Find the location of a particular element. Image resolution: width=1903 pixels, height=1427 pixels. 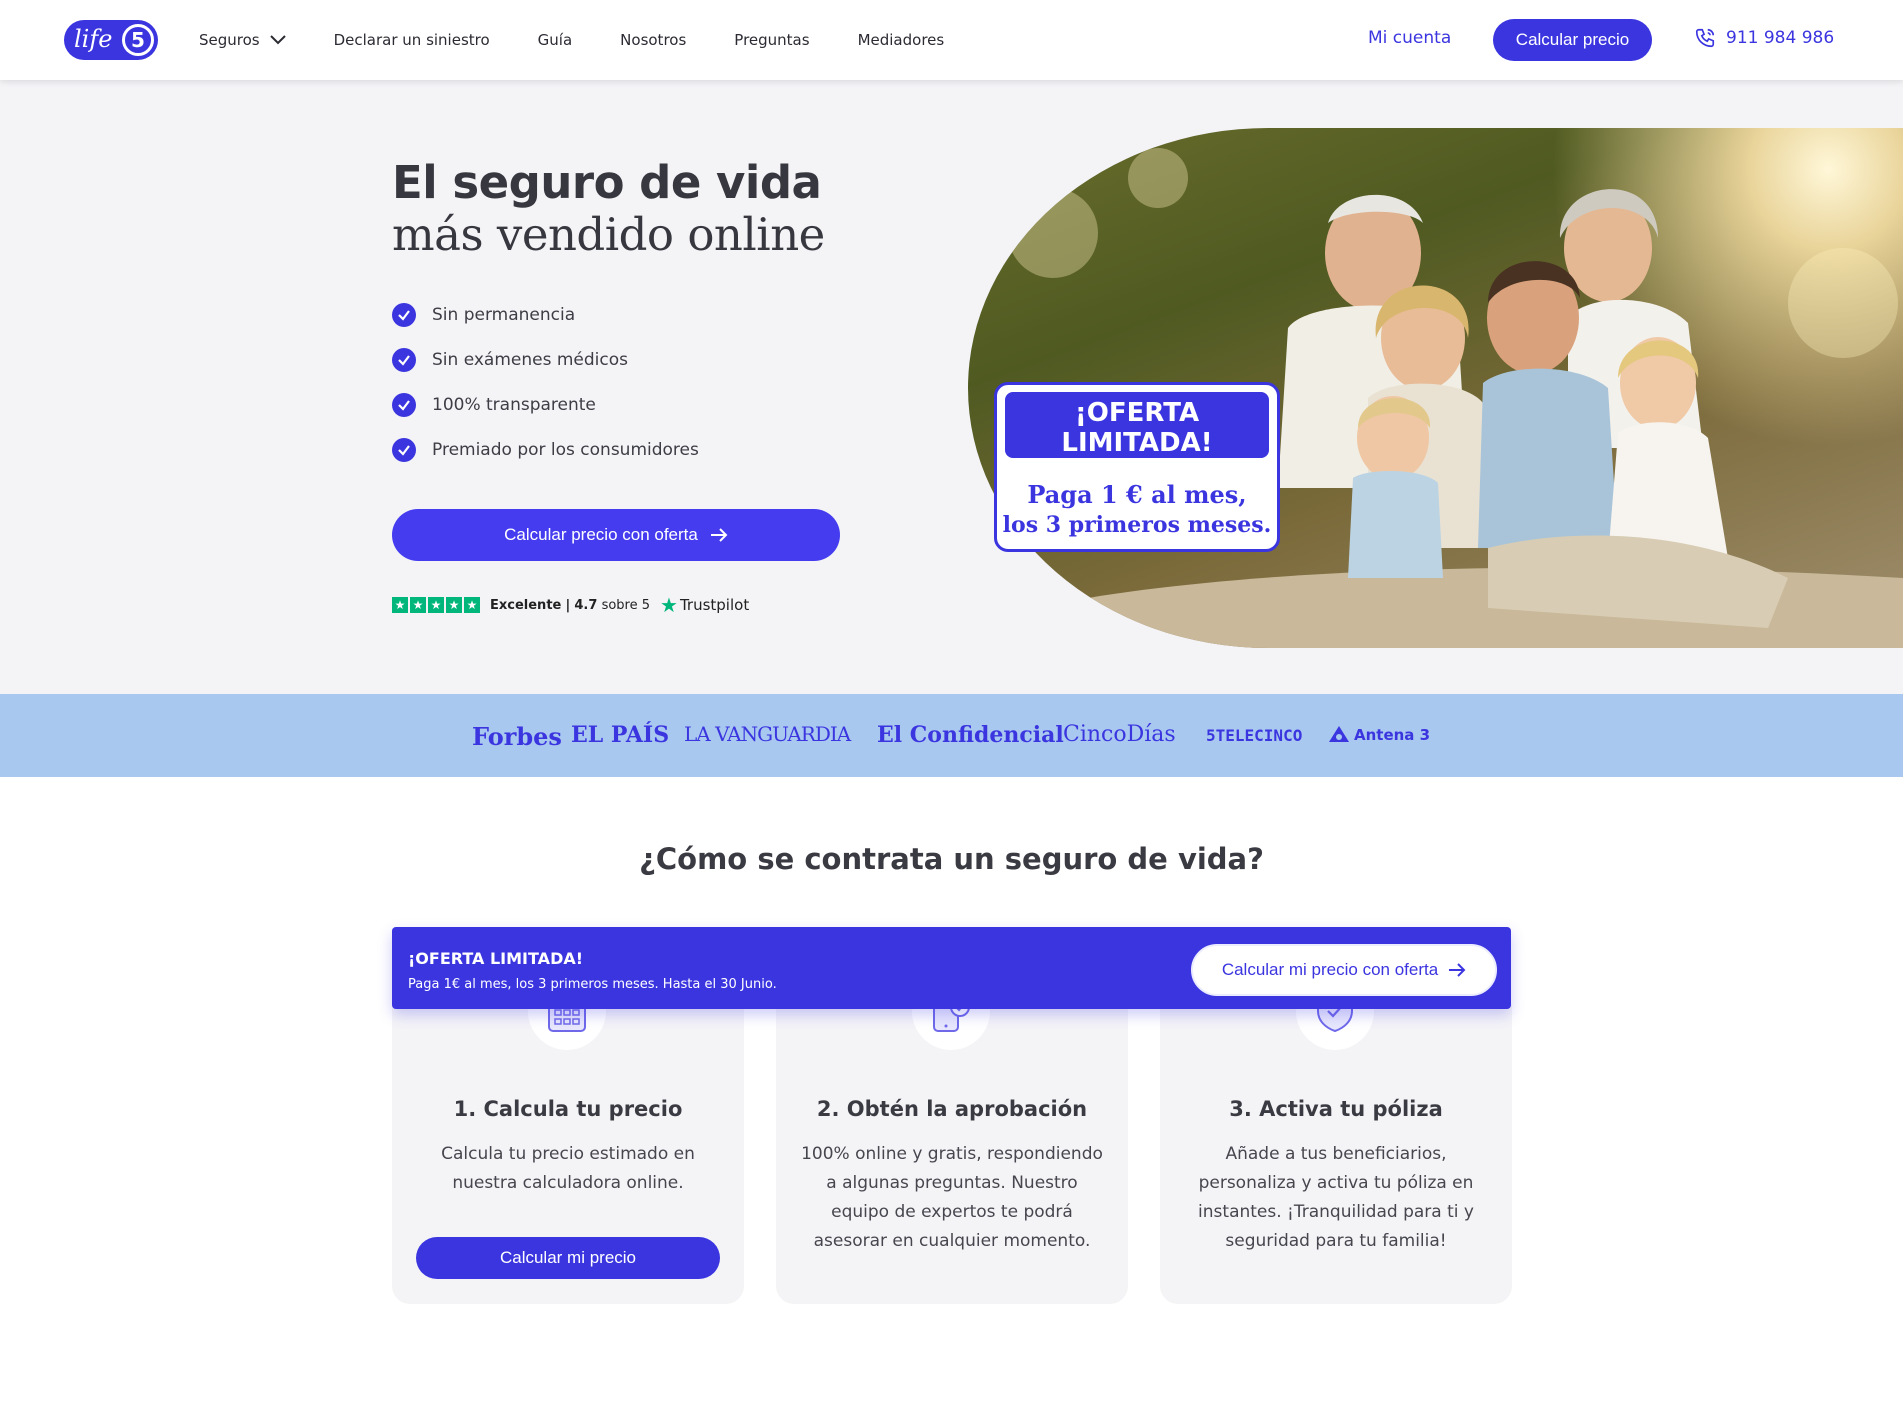

nav-seguros: Seguros is located at coordinates (242, 40).